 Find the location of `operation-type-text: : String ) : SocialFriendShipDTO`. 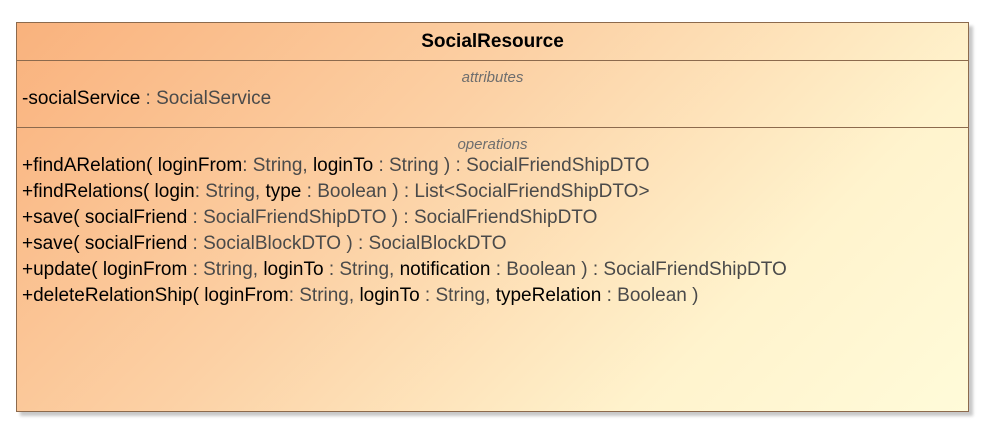

operation-type-text: : String ) : SocialFriendShipDTO is located at coordinates (511, 165).